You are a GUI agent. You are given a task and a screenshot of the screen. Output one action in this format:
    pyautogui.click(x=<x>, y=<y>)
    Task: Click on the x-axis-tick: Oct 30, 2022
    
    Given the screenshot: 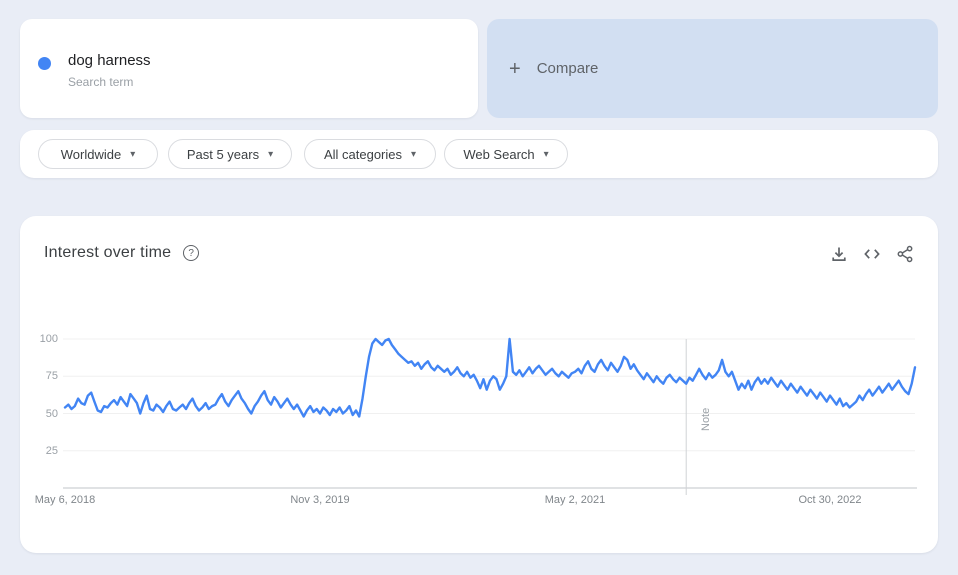 What is the action you would take?
    pyautogui.click(x=830, y=500)
    